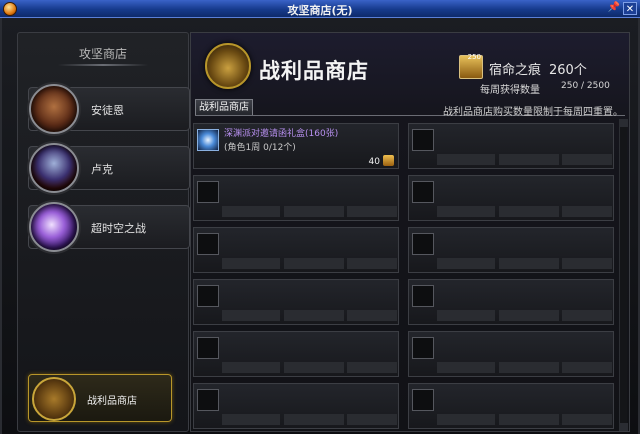 The height and width of the screenshot is (434, 640). What do you see at coordinates (515, 70) in the screenshot?
I see `currency-name: 宿命之痕` at bounding box center [515, 70].